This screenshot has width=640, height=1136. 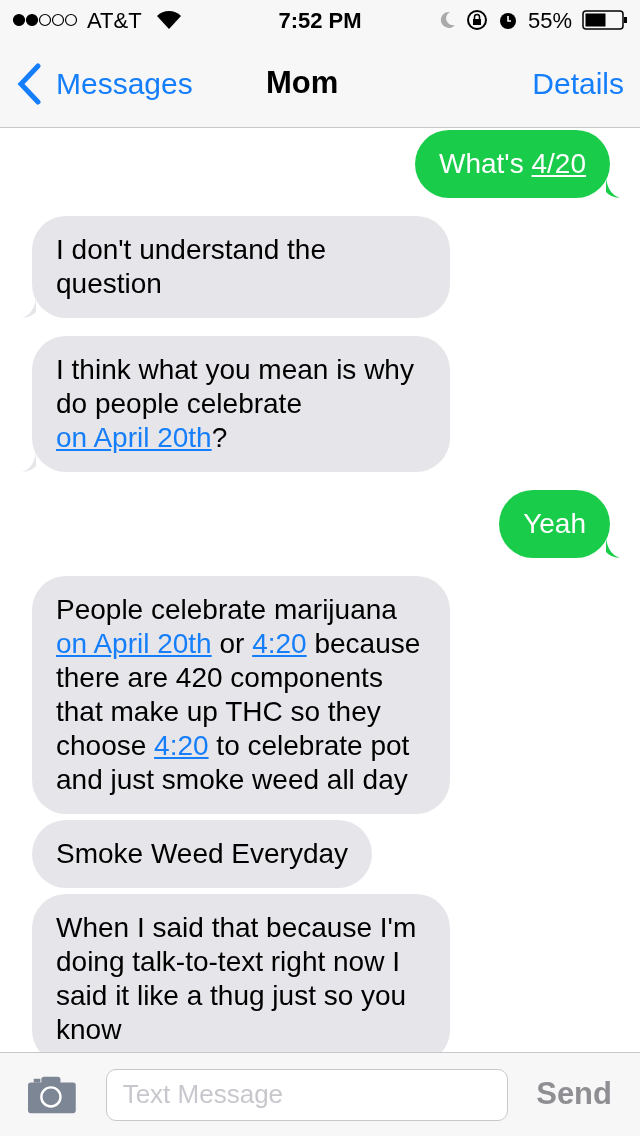 I want to click on send-button: Send, so click(x=574, y=1094).